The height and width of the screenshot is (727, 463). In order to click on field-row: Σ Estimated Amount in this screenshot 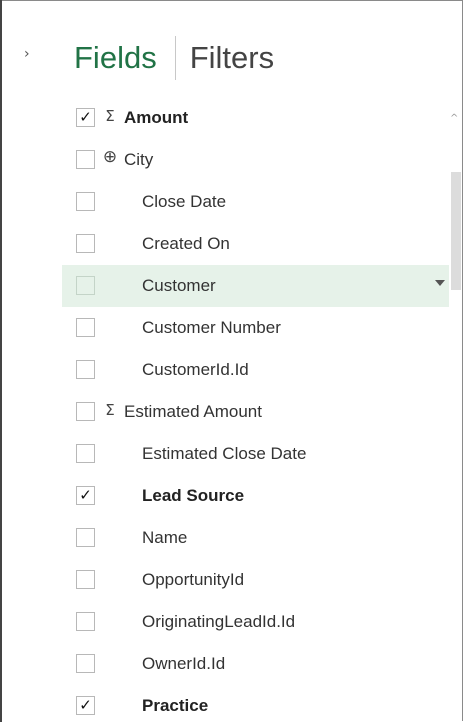, I will do `click(255, 412)`.